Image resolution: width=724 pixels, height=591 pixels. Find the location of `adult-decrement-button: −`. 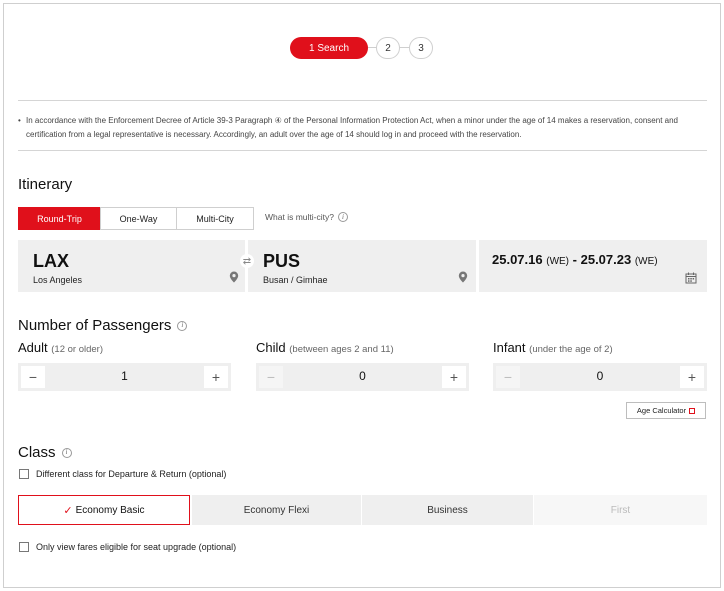

adult-decrement-button: − is located at coordinates (33, 377).